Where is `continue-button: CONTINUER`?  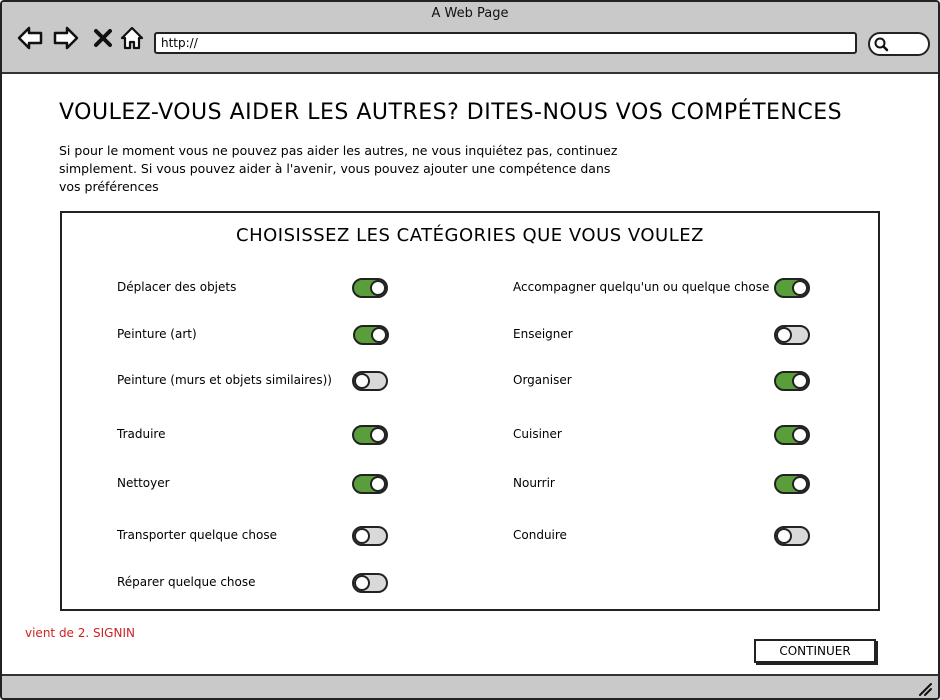 continue-button: CONTINUER is located at coordinates (815, 651).